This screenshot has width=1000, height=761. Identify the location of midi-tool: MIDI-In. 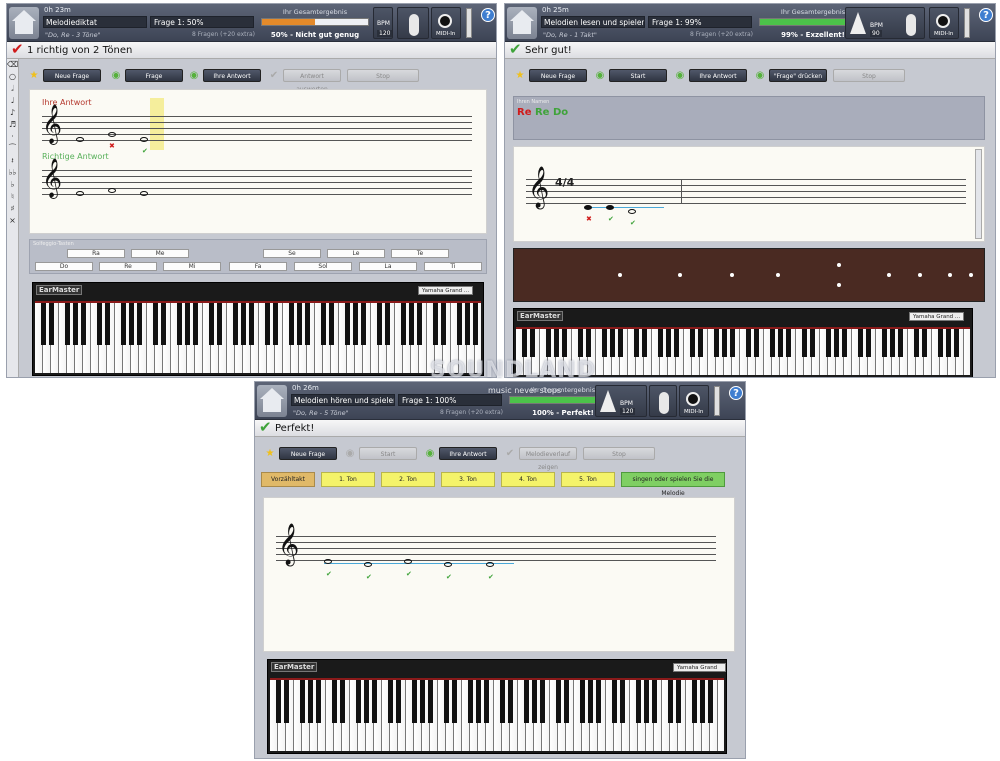
(446, 23).